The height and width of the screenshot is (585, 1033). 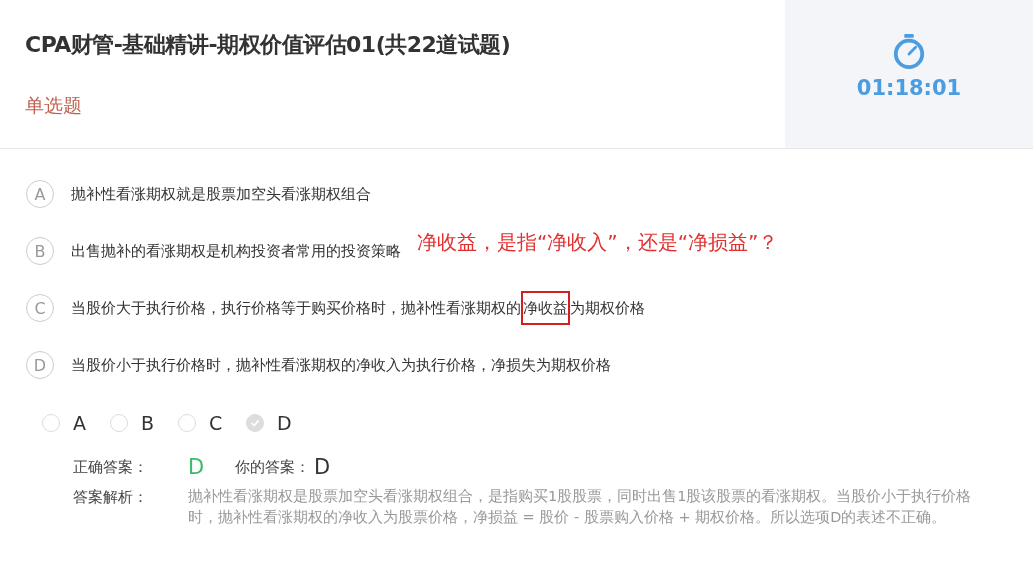 I want to click on option-text: 出售抛补的看涨期权是机构投资者常用的投资策略, so click(x=236, y=251).